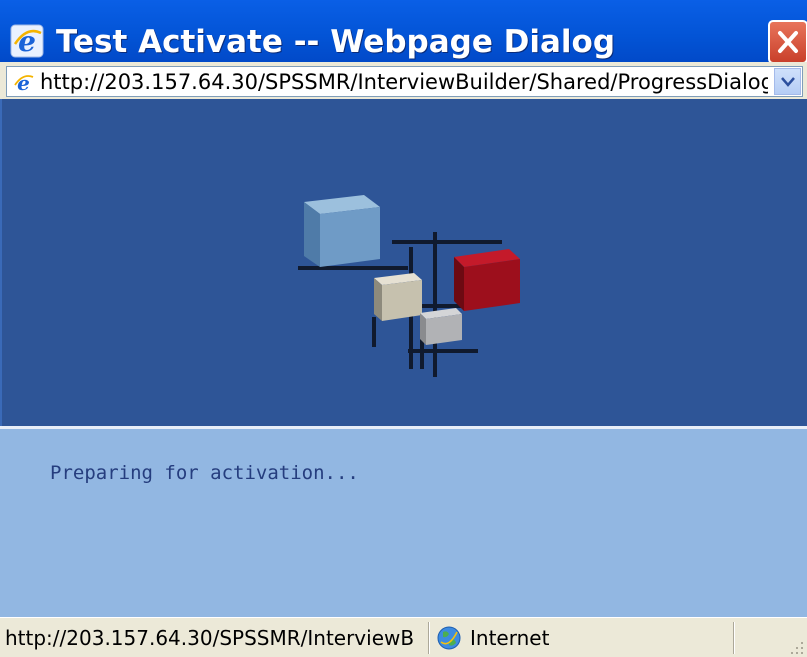 The width and height of the screenshot is (807, 657). I want to click on close-icon, so click(788, 42).